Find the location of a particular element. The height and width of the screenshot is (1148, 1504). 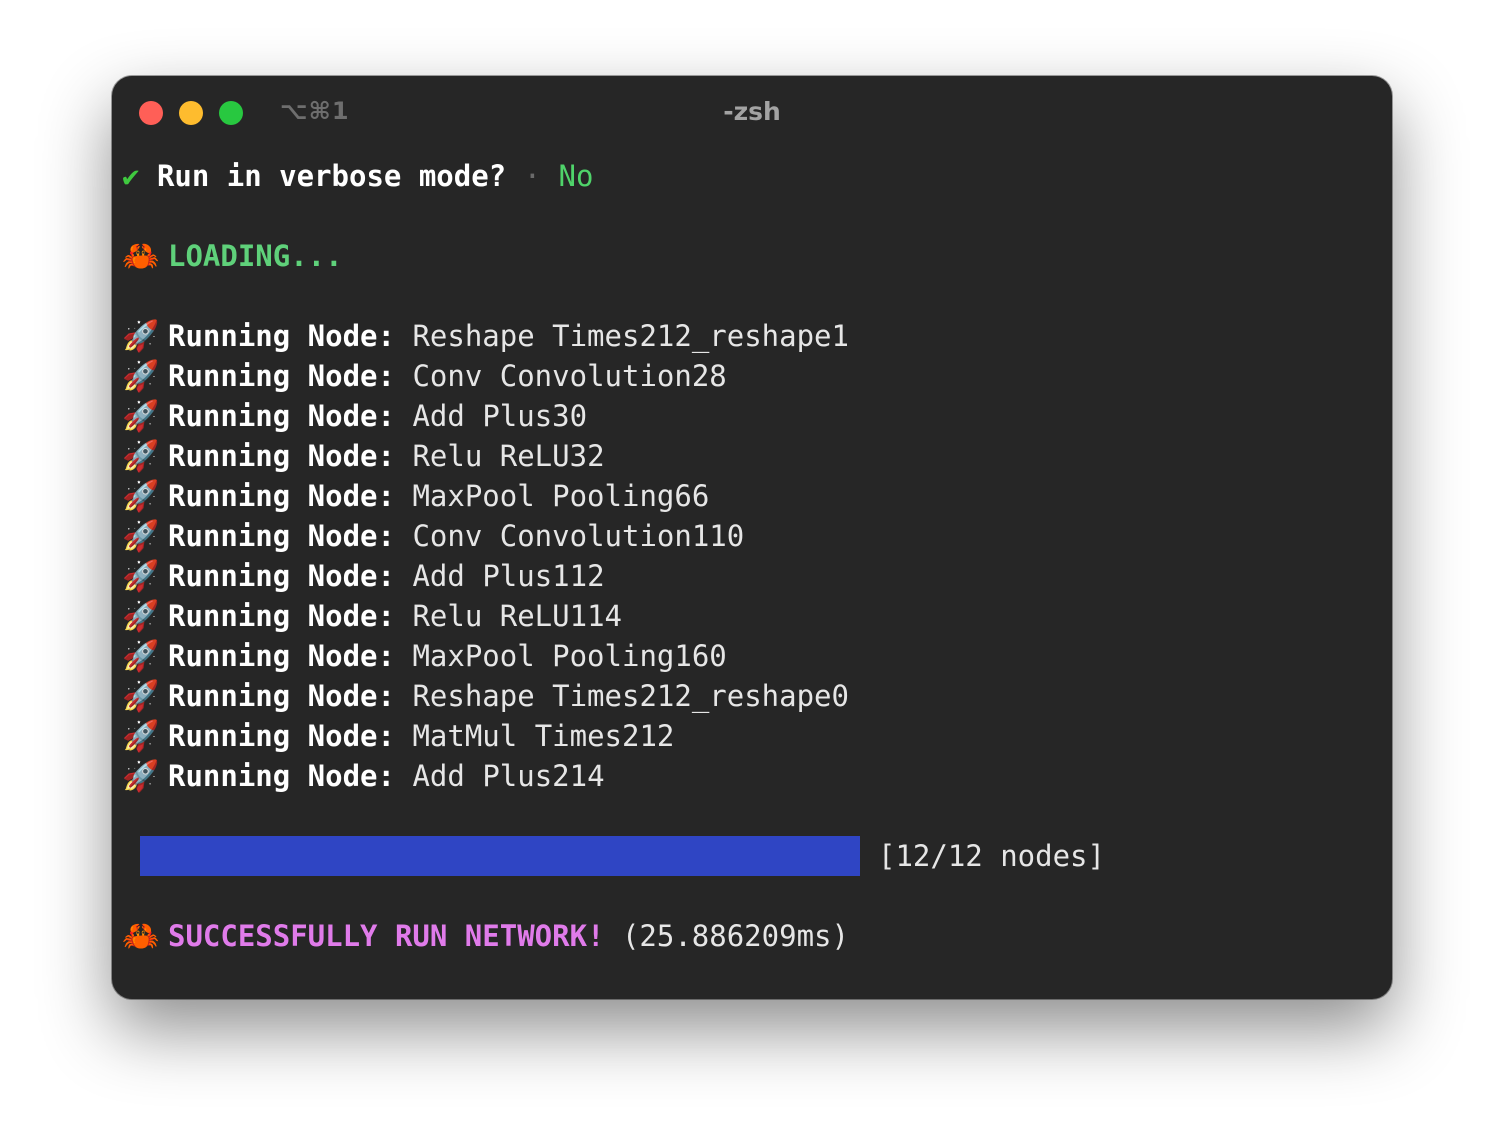

node-op: MatMul is located at coordinates (465, 736).